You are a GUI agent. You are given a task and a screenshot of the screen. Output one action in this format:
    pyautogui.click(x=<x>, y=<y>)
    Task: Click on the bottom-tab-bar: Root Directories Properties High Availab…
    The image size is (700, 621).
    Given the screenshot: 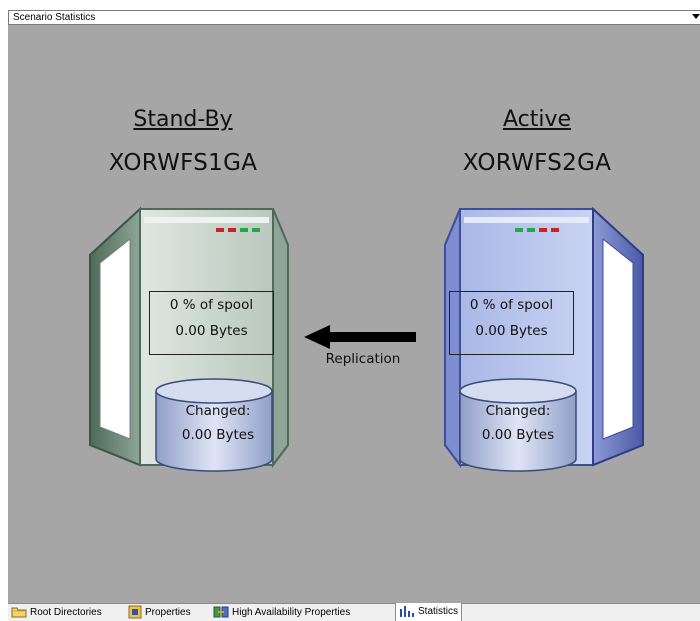 What is the action you would take?
    pyautogui.click(x=354, y=612)
    